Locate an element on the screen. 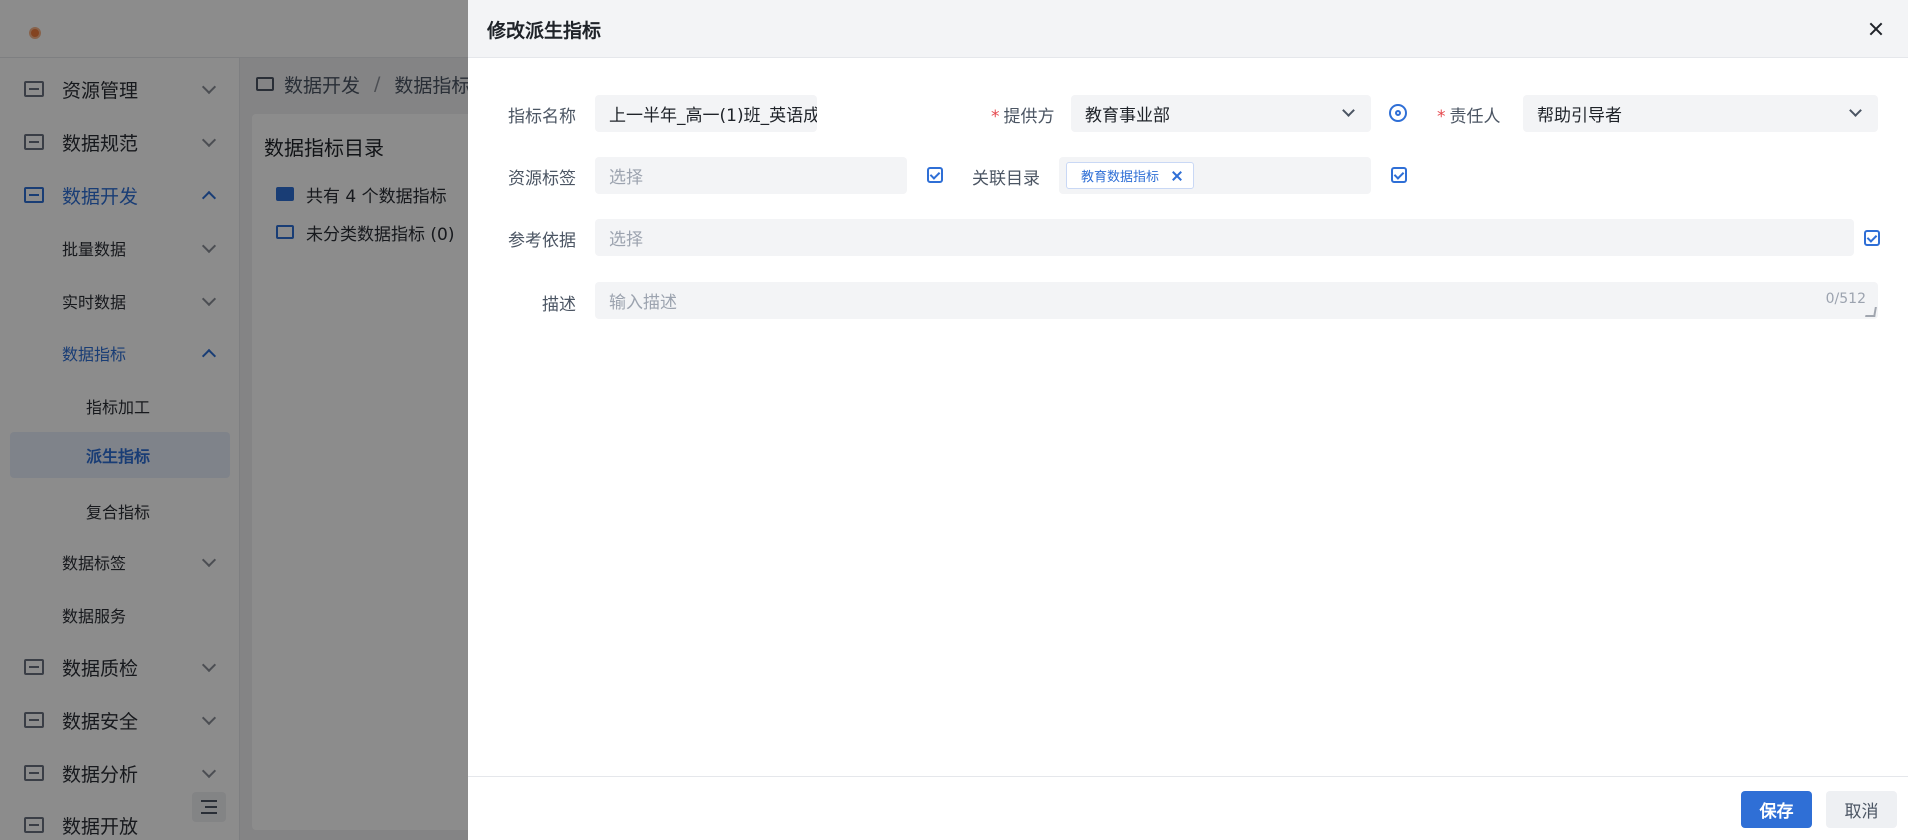 This screenshot has width=1908, height=840. tag-remove-icon is located at coordinates (1177, 176).